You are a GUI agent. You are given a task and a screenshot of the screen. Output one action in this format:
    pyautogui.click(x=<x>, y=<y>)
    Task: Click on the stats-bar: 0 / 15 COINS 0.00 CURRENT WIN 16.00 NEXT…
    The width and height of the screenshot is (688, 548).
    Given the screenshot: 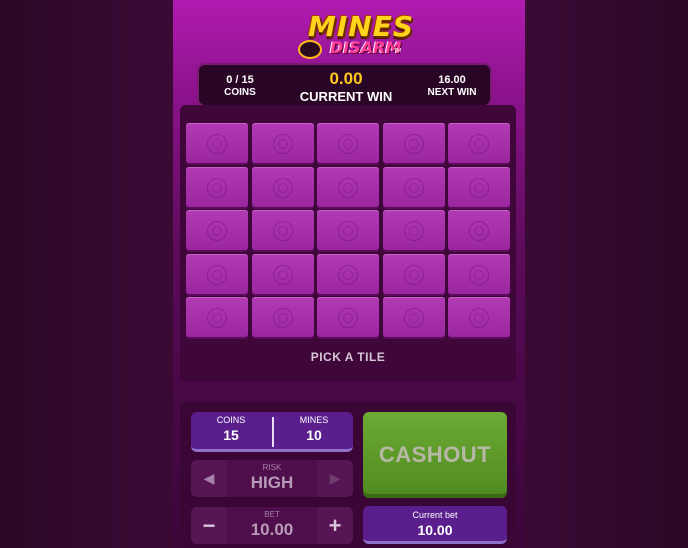 What is the action you would take?
    pyautogui.click(x=344, y=85)
    